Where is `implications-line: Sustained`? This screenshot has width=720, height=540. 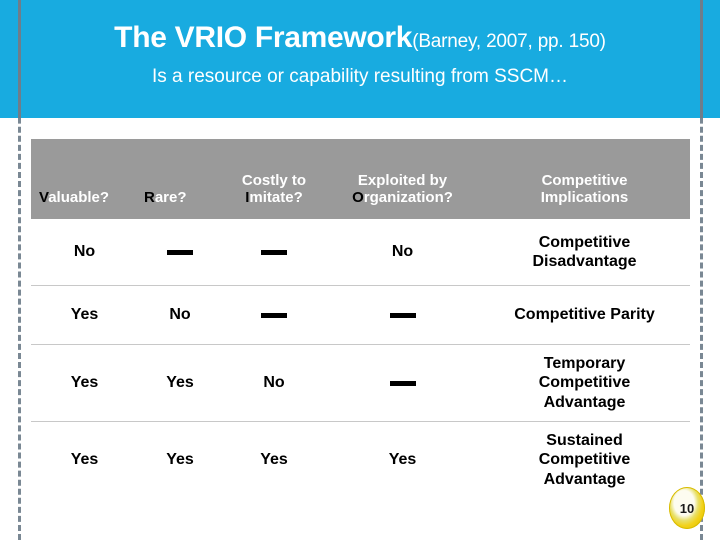 implications-line: Sustained is located at coordinates (584, 441).